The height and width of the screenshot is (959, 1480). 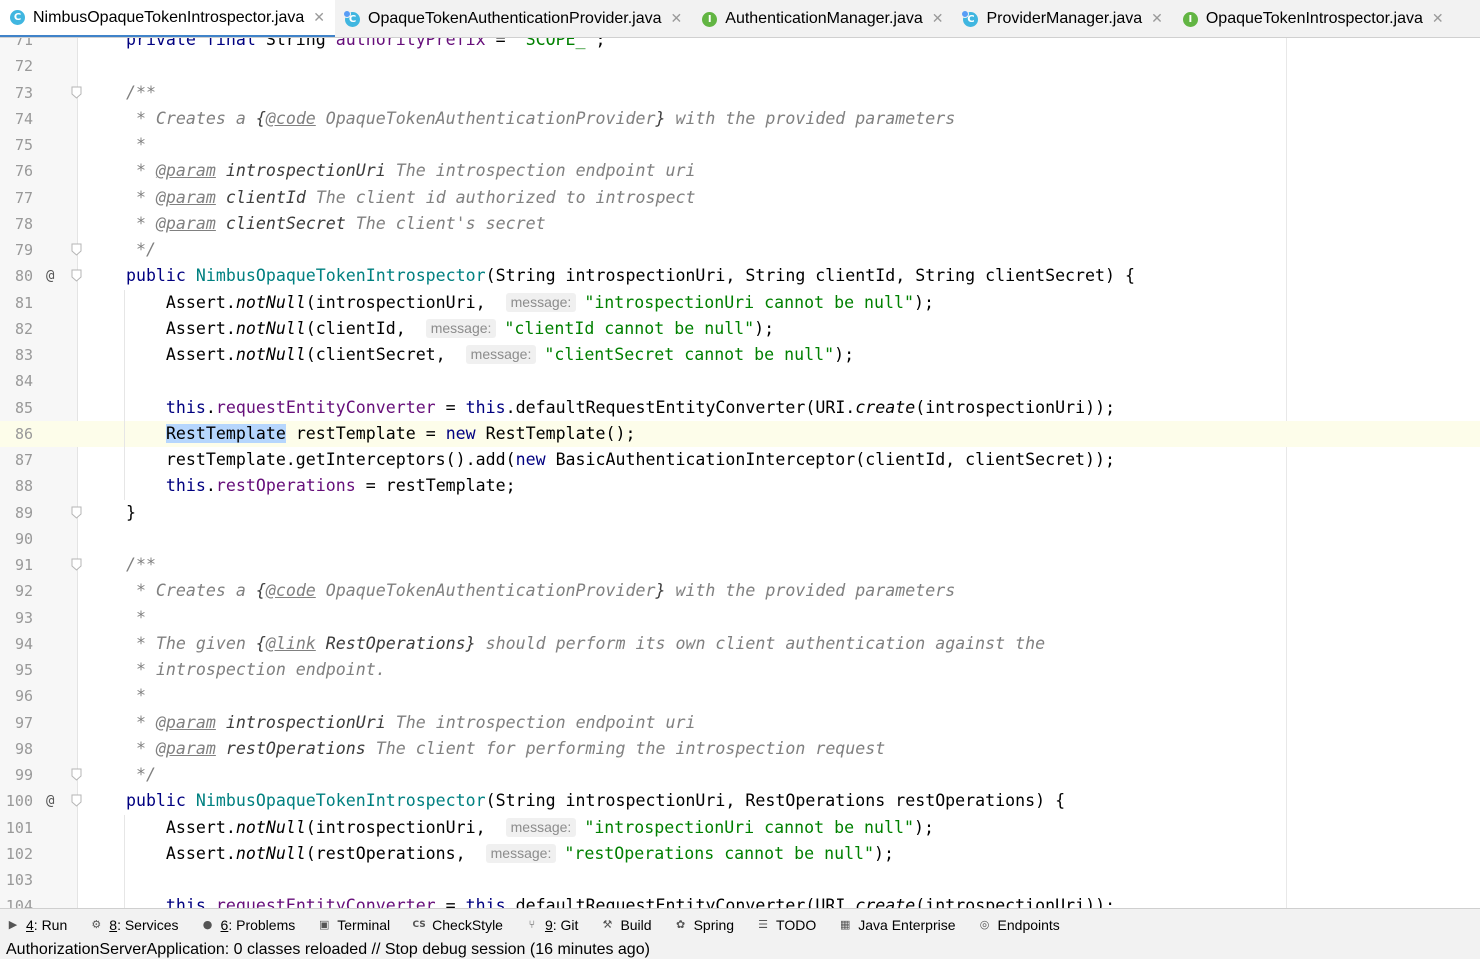 I want to click on line-number: 94, so click(x=16, y=644).